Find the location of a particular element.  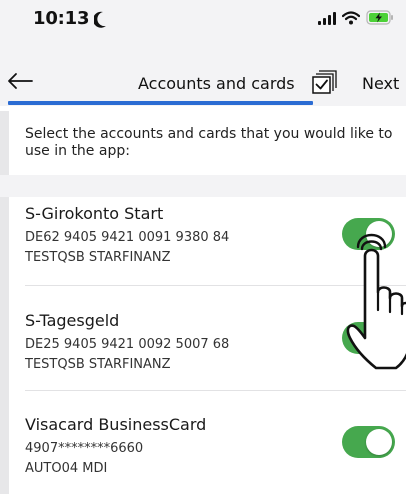

account-number: DE62 9405 9421 0091 9380 84 is located at coordinates (127, 237).